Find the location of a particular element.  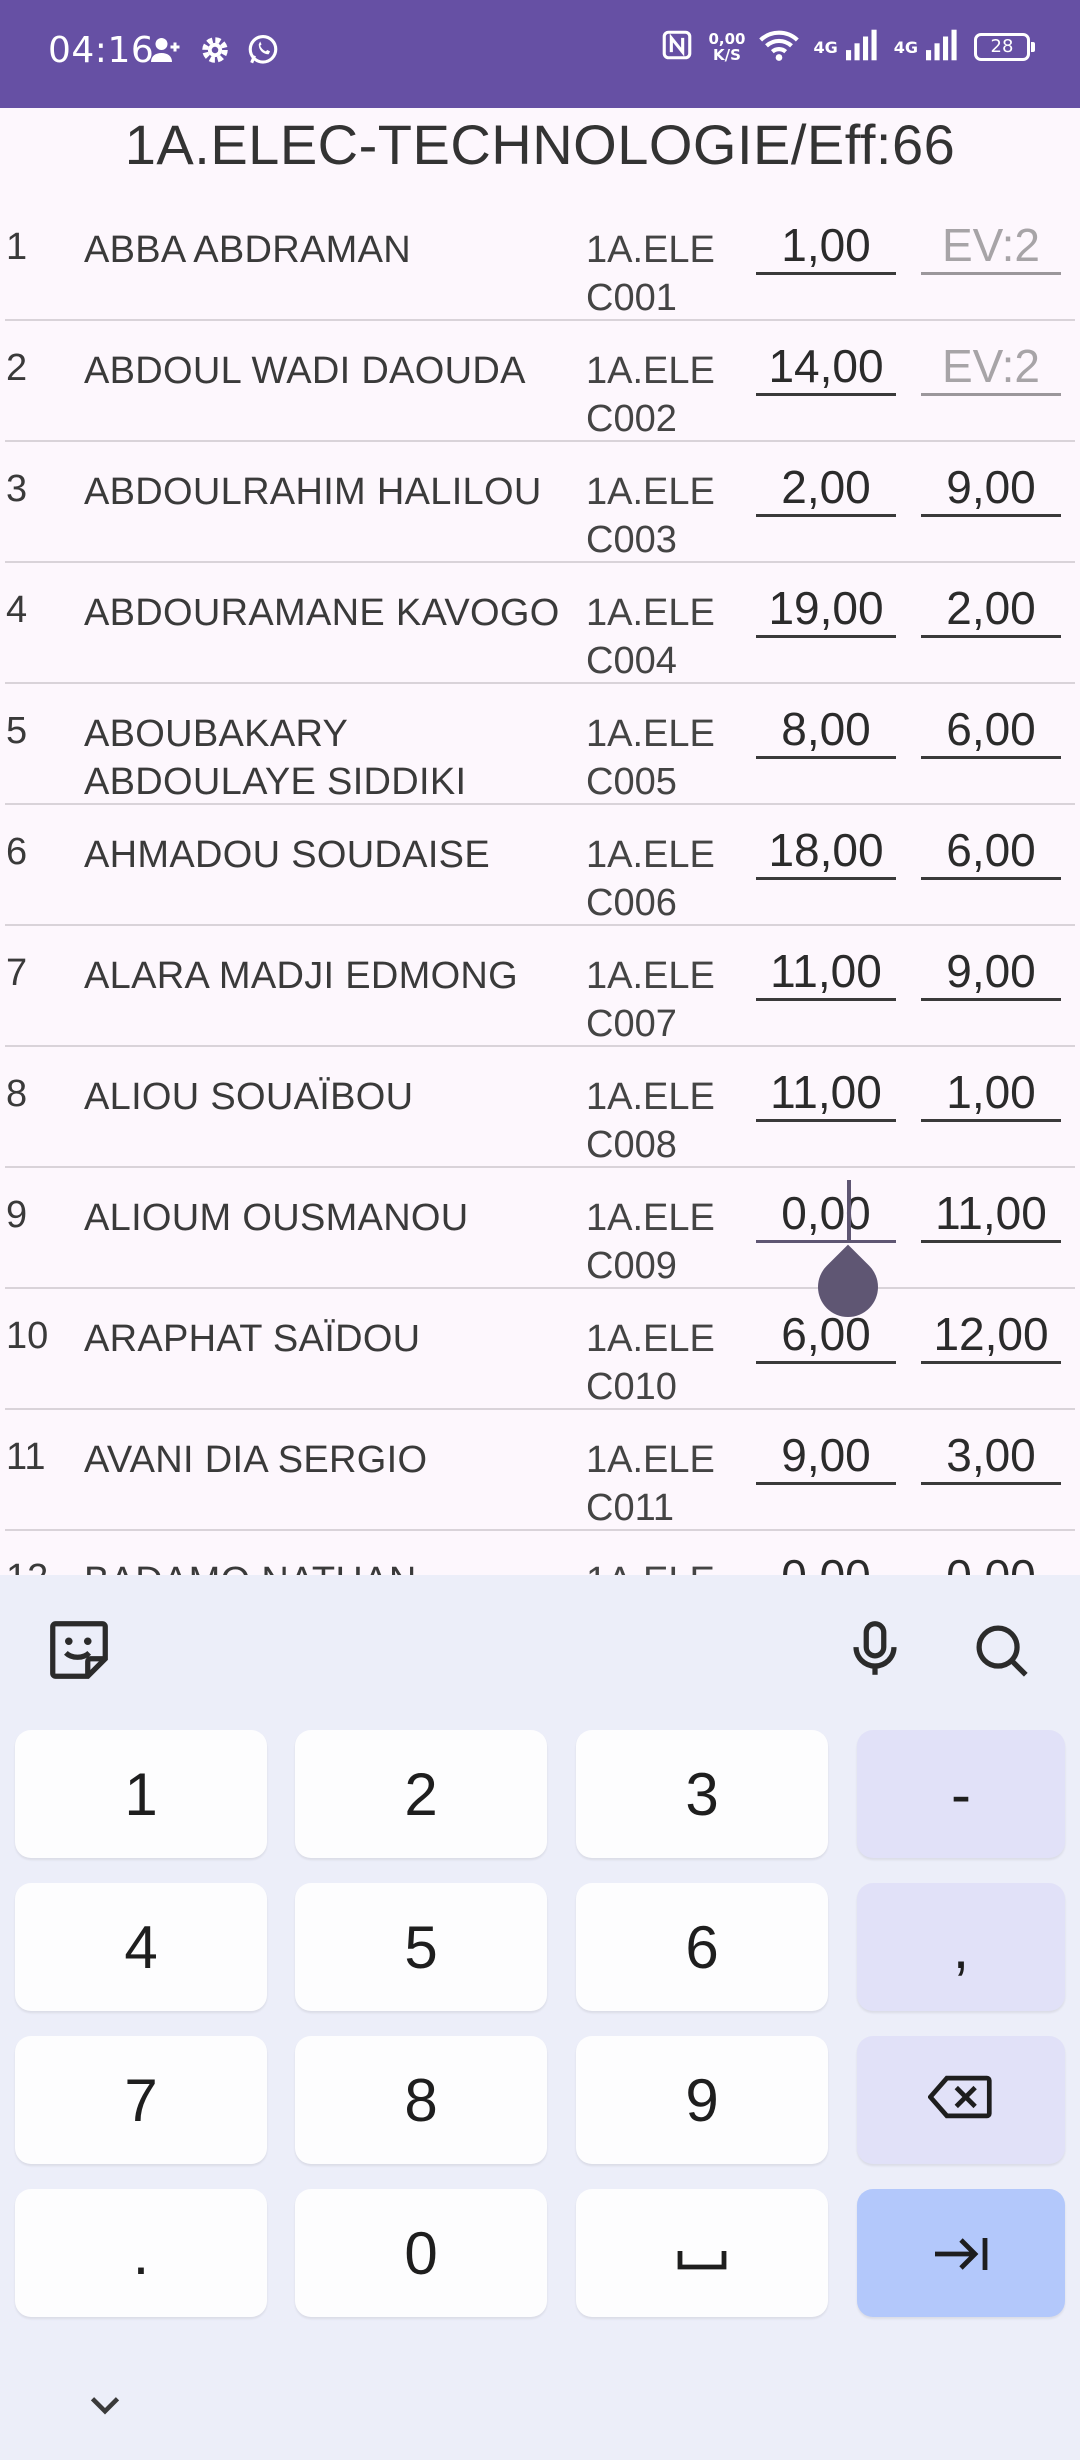

grade-1-input: 0,00 is located at coordinates (826, 1562).